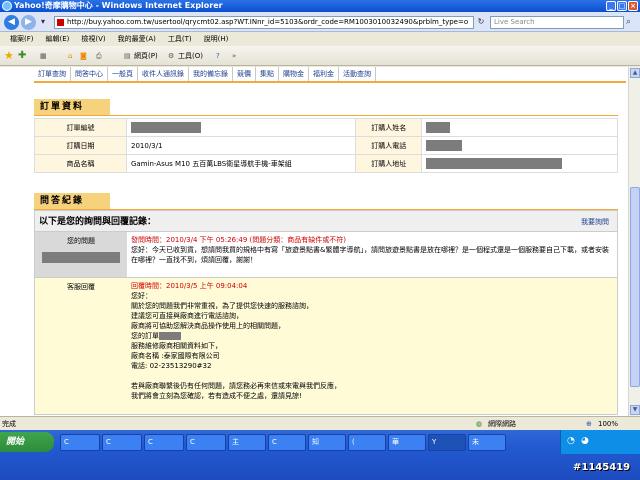 The height and width of the screenshot is (480, 640). I want to click on windows-taskbar: 開始 C C C C 主 C 知 ( 華 Y 未 ◔ ◕, so click(320, 455).